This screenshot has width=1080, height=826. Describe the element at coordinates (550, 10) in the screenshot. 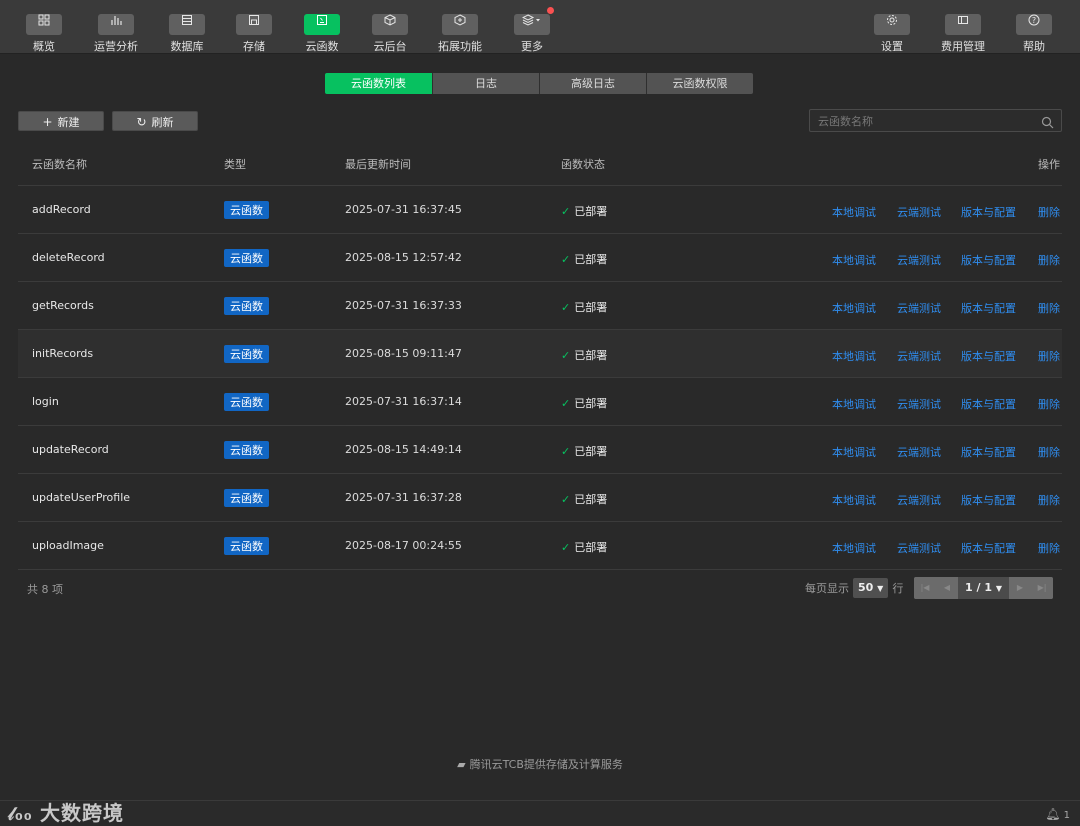

I see `notification-dot` at that location.